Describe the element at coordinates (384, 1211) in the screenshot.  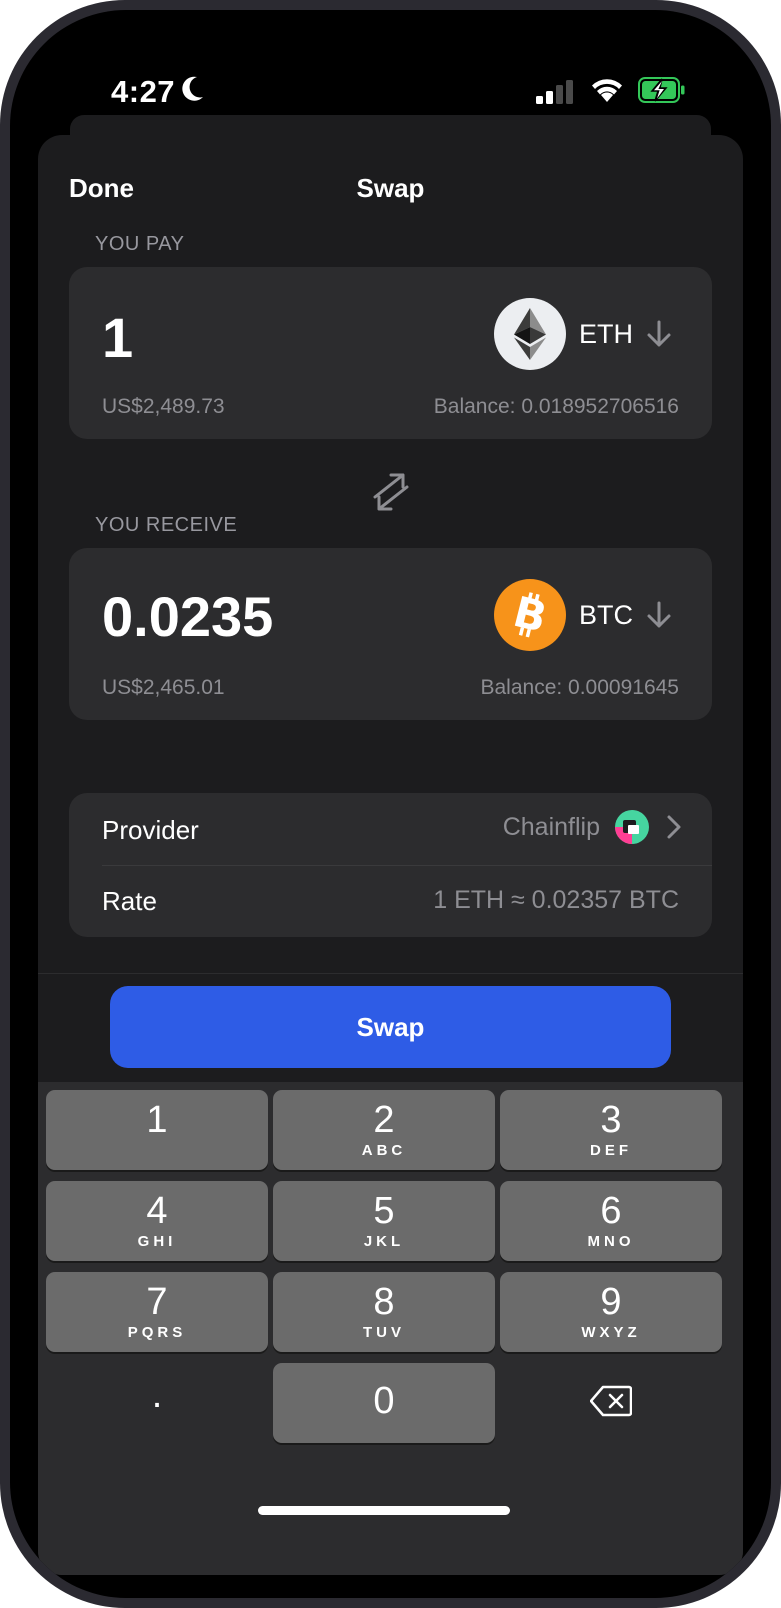
I see `key-digit: 5` at that location.